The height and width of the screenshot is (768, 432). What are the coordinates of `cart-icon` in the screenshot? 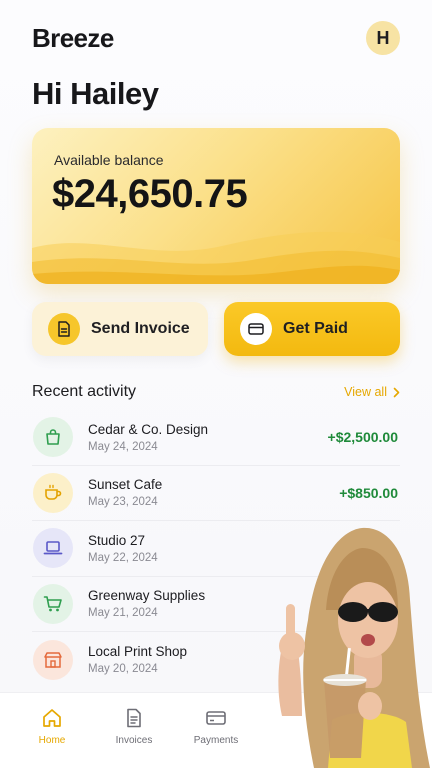 It's located at (53, 603).